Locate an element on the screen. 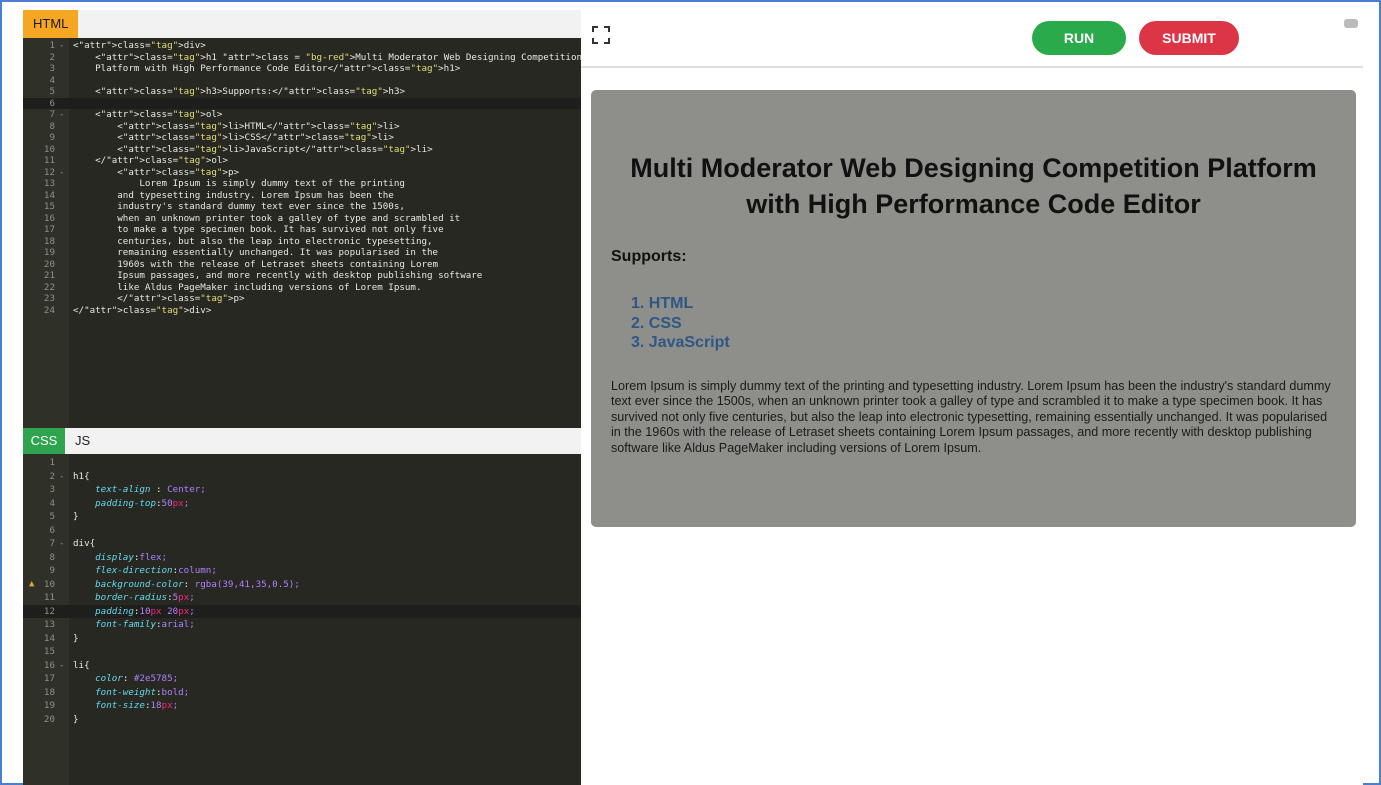  code-line: 4 is located at coordinates (302, 81).